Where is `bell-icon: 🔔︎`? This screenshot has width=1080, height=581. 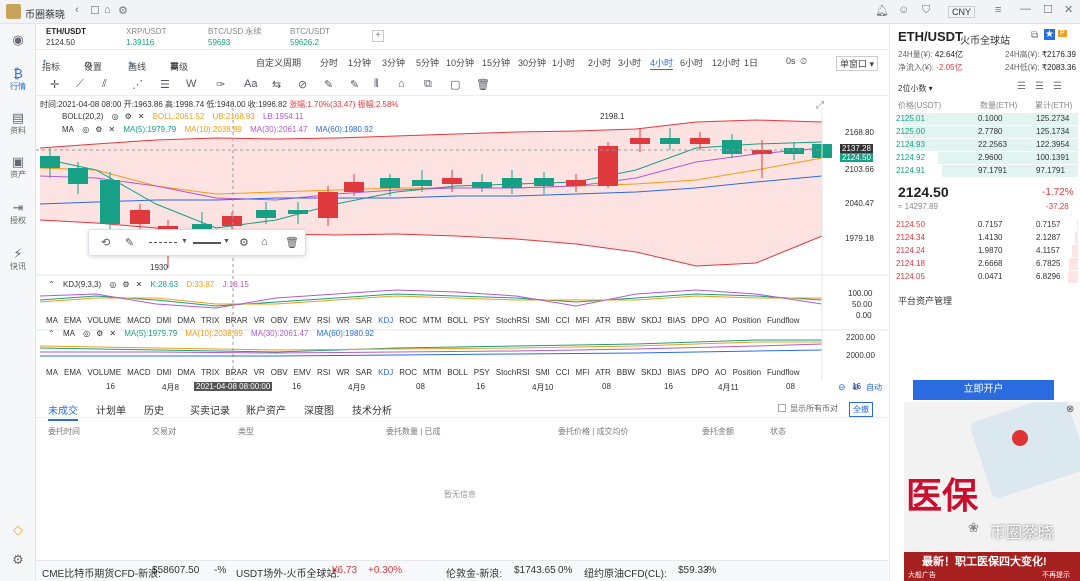 bell-icon: 🔔︎ is located at coordinates (882, 10).